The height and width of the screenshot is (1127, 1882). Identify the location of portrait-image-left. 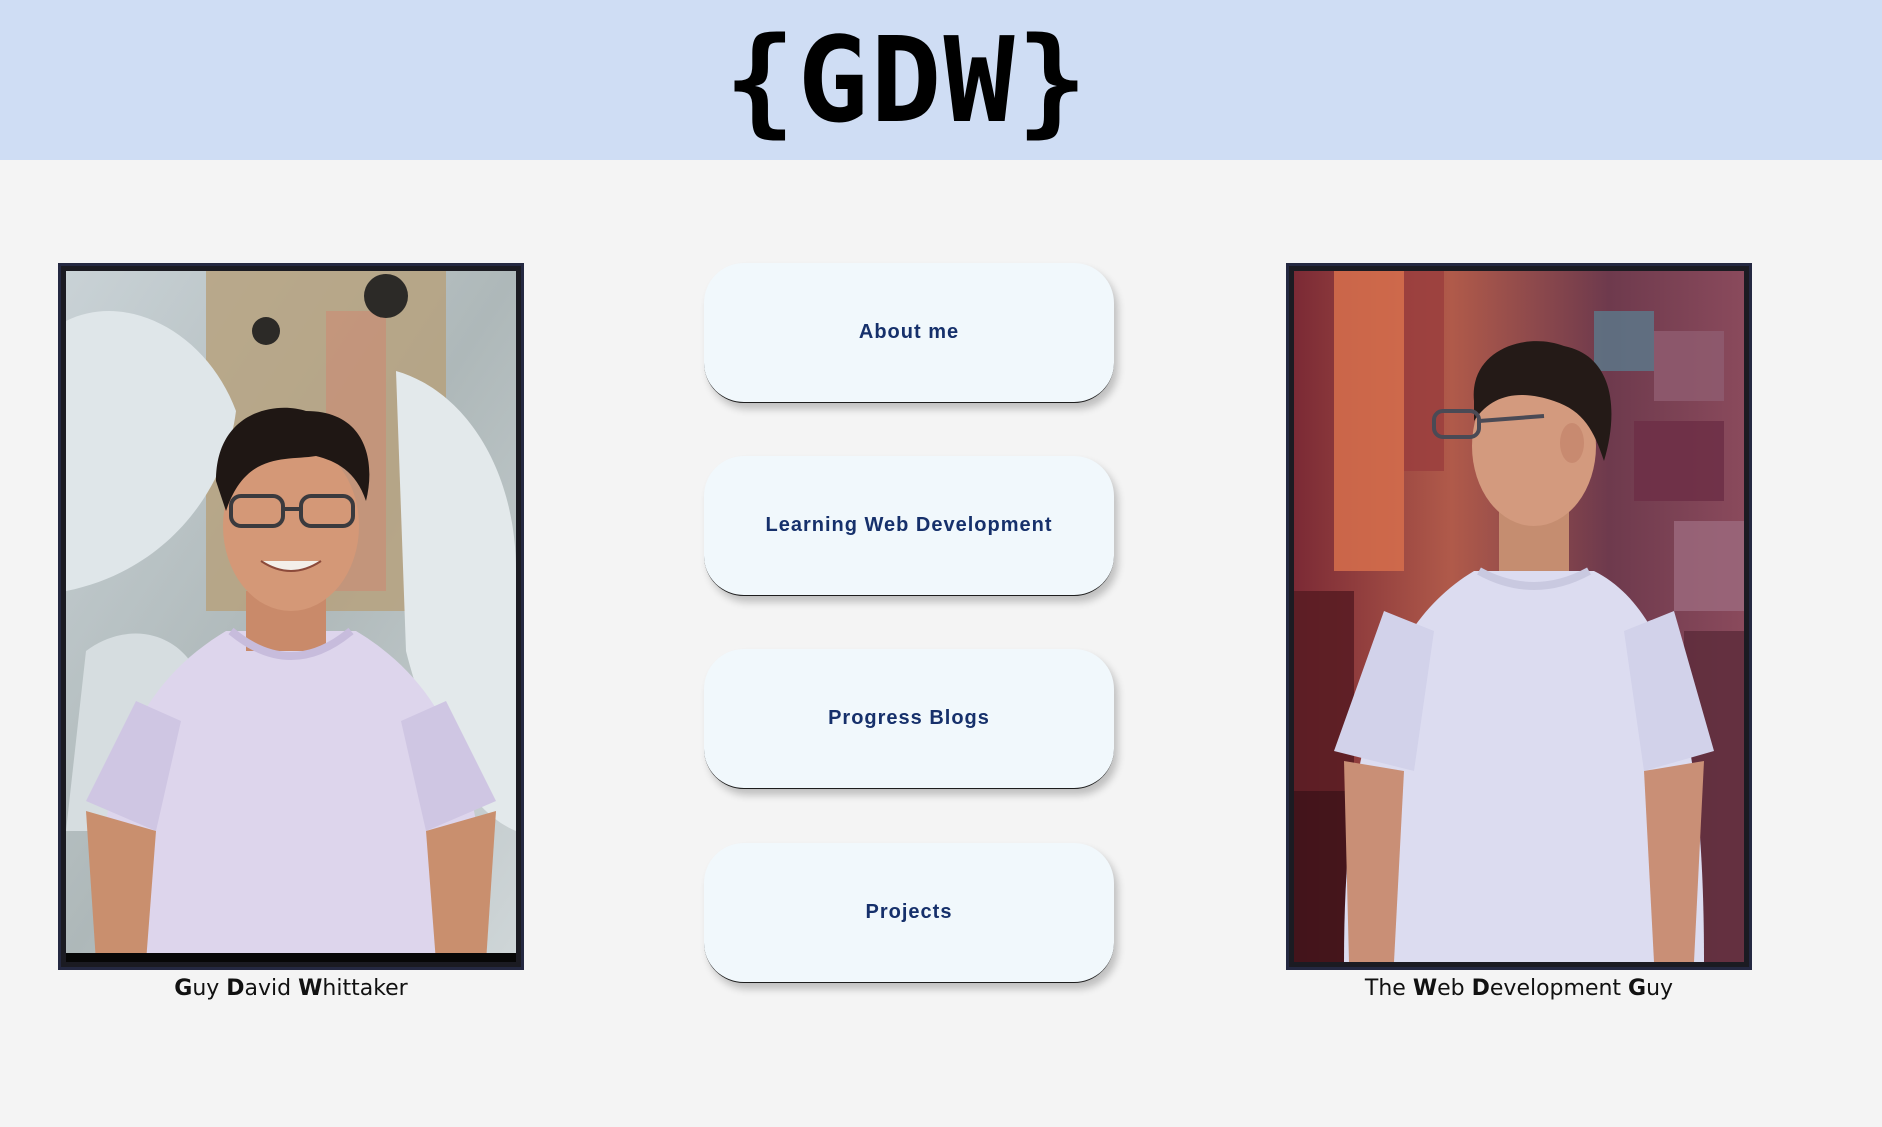
(291, 616).